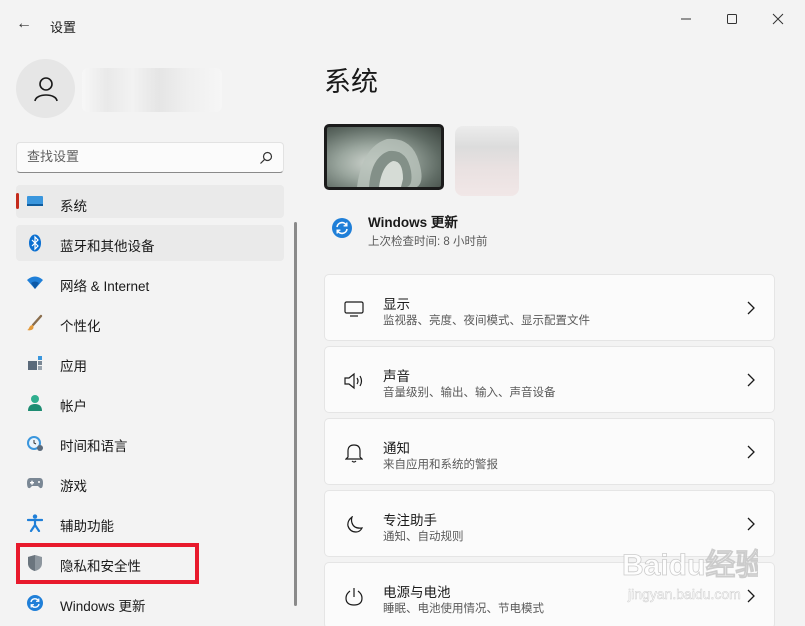 The image size is (805, 626). I want to click on apps-icon, so click(35, 363).